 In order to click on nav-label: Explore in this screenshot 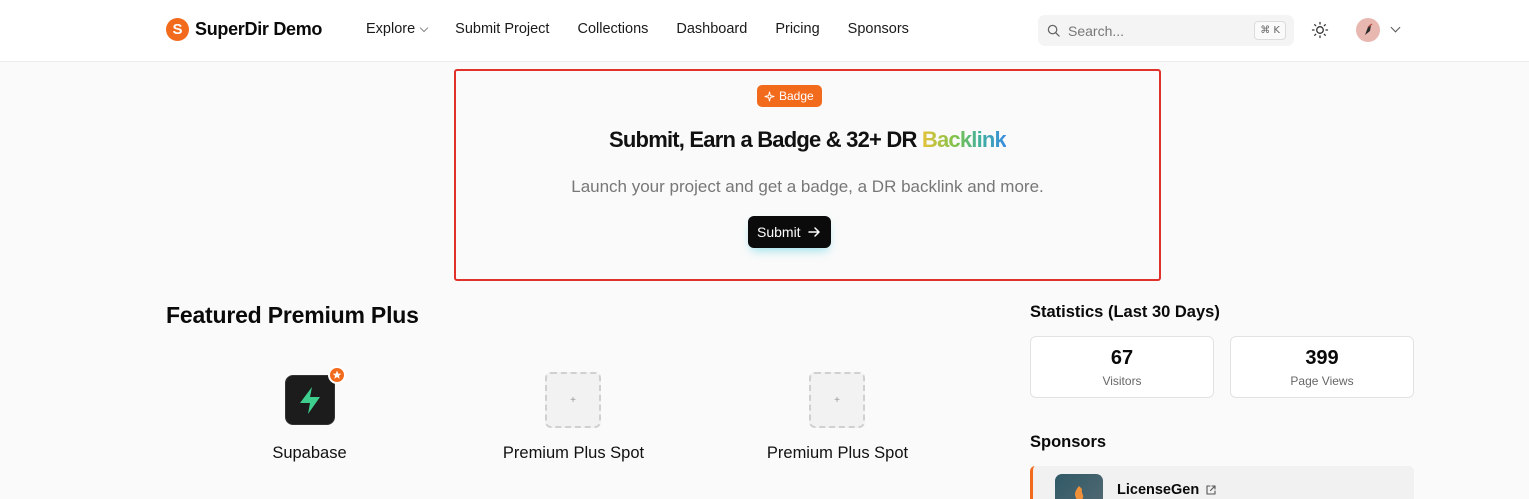, I will do `click(391, 29)`.